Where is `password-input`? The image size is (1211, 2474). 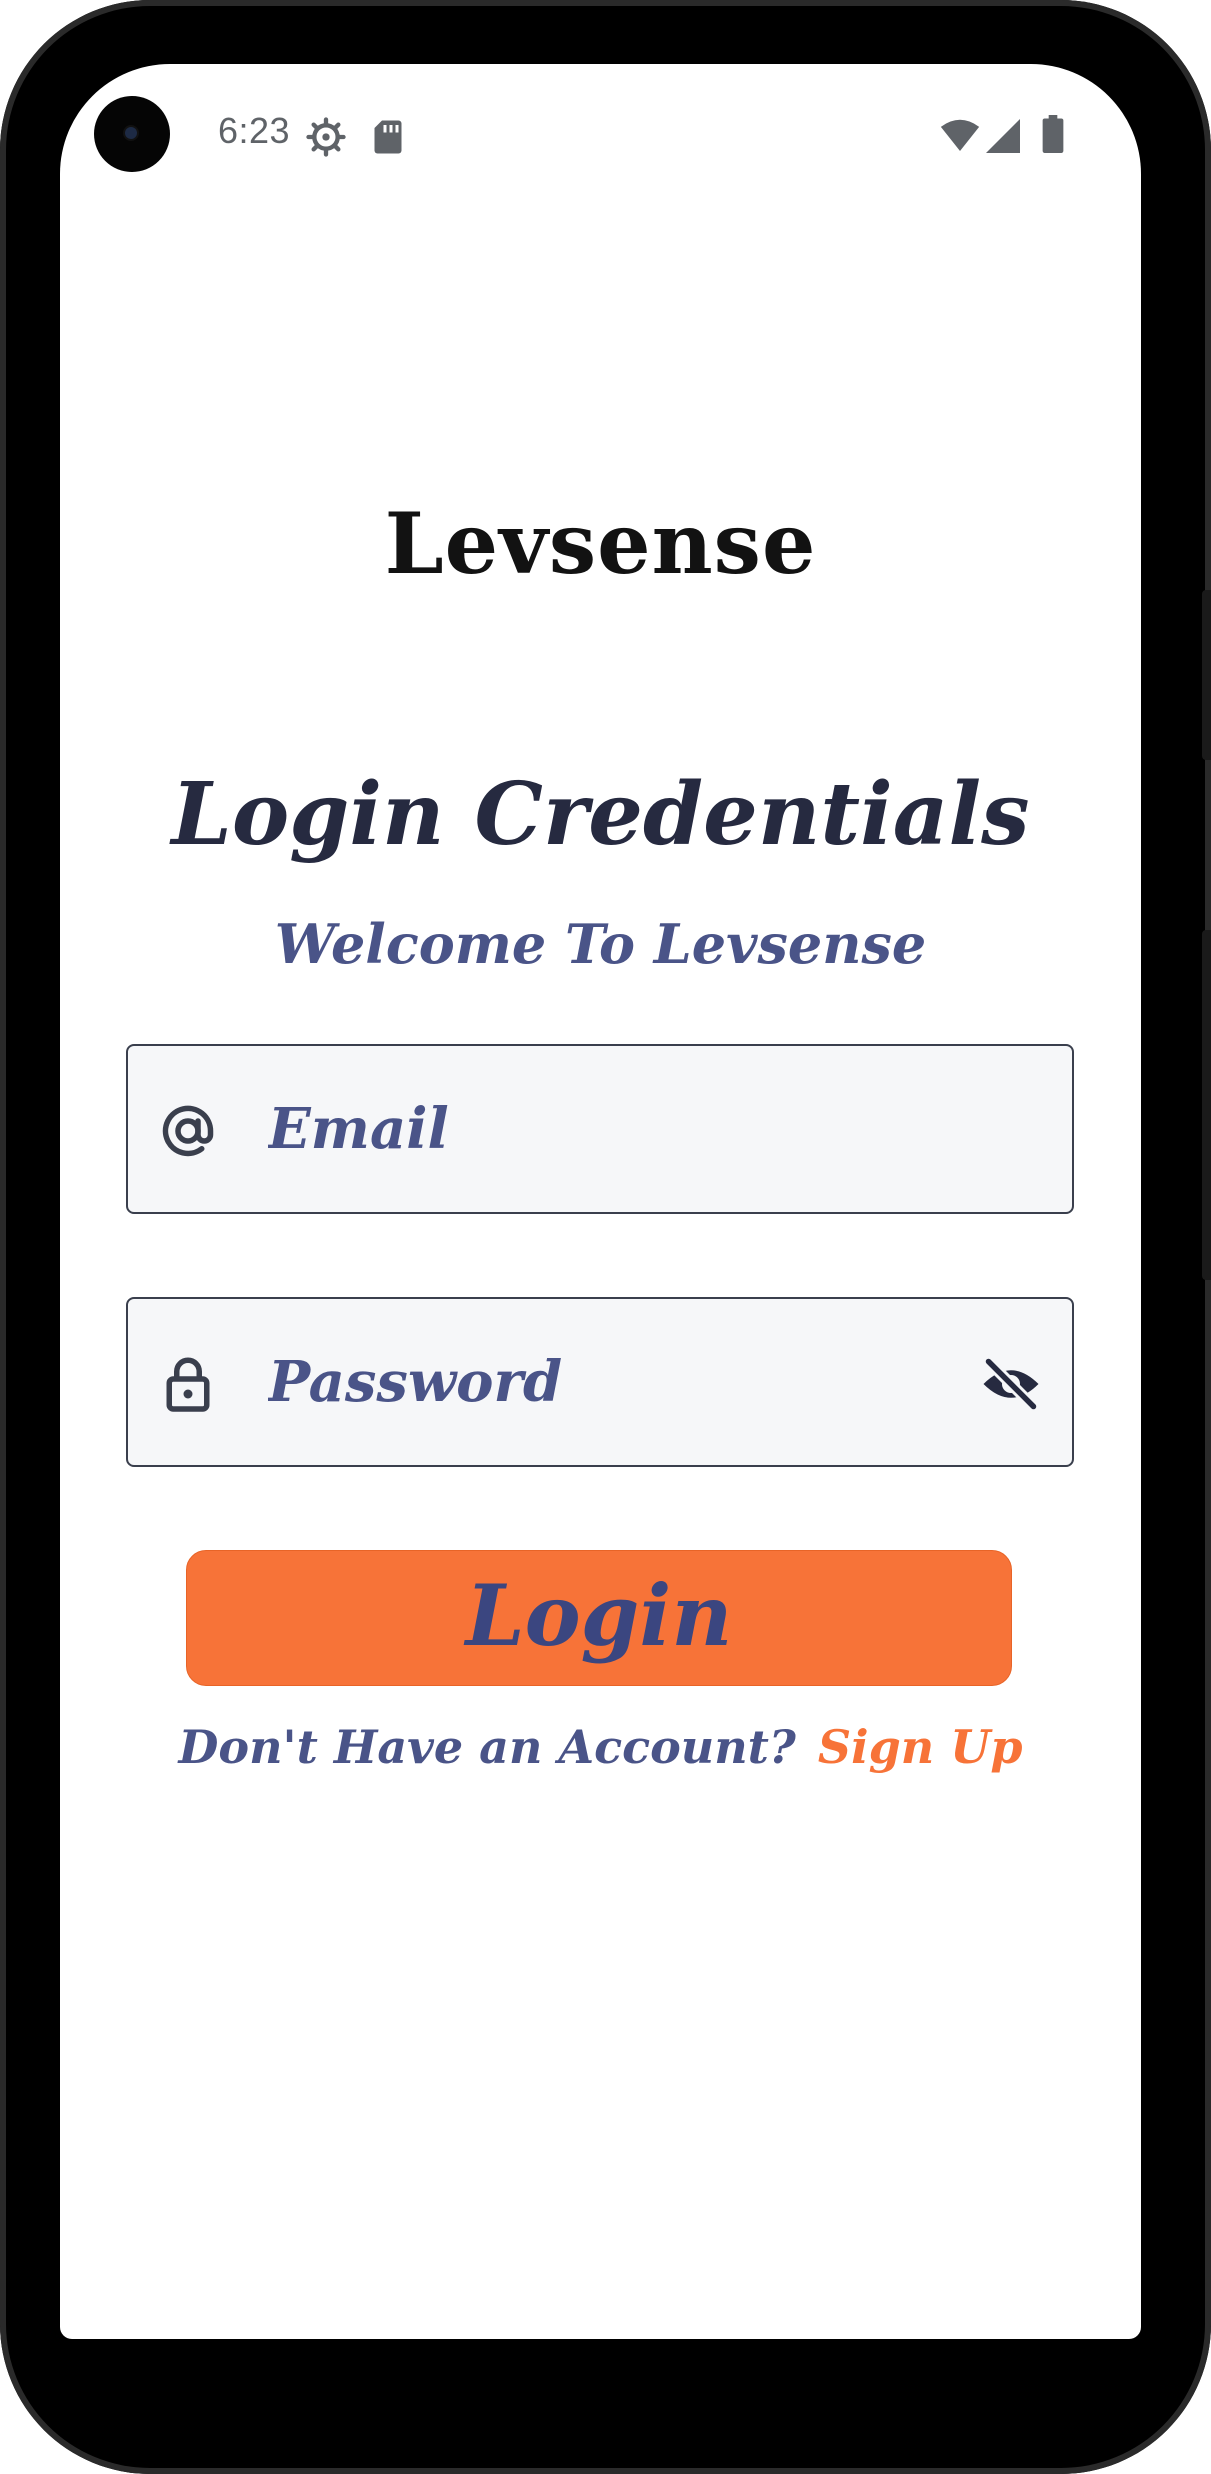
password-input is located at coordinates (618, 1382).